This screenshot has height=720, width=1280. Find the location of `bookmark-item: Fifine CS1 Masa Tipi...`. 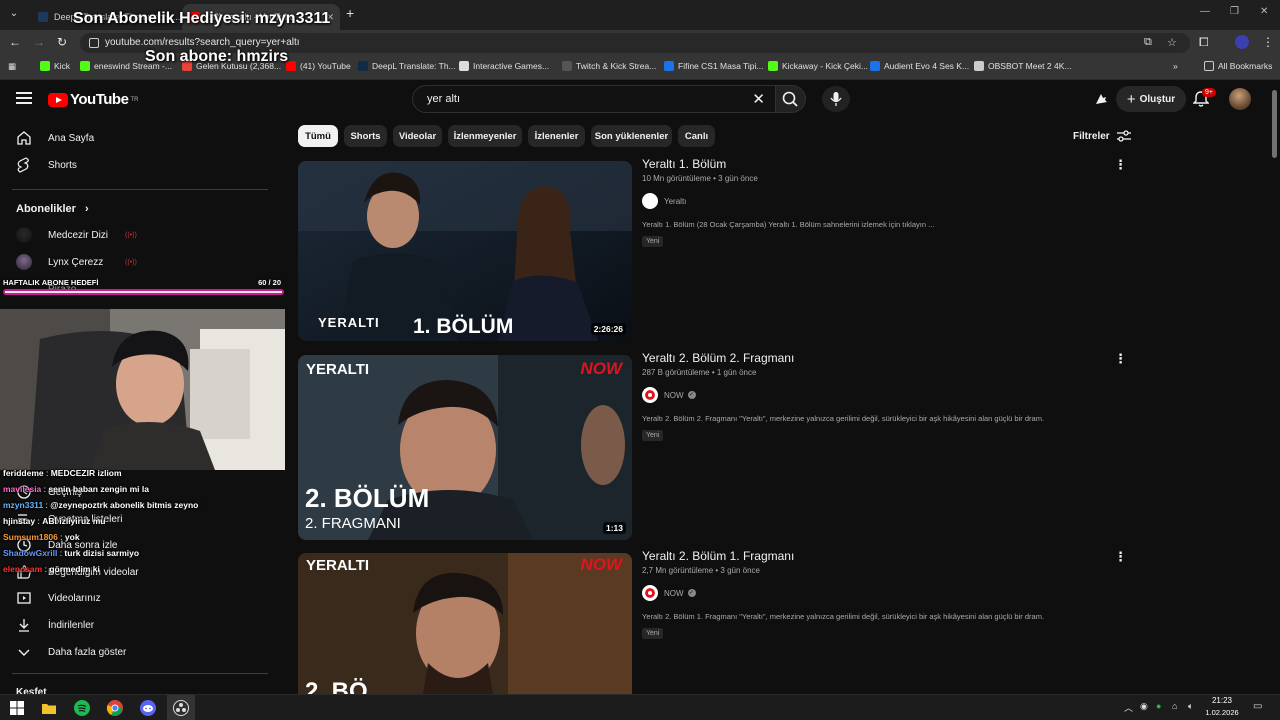

bookmark-item: Fifine CS1 Masa Tipi... is located at coordinates (714, 66).